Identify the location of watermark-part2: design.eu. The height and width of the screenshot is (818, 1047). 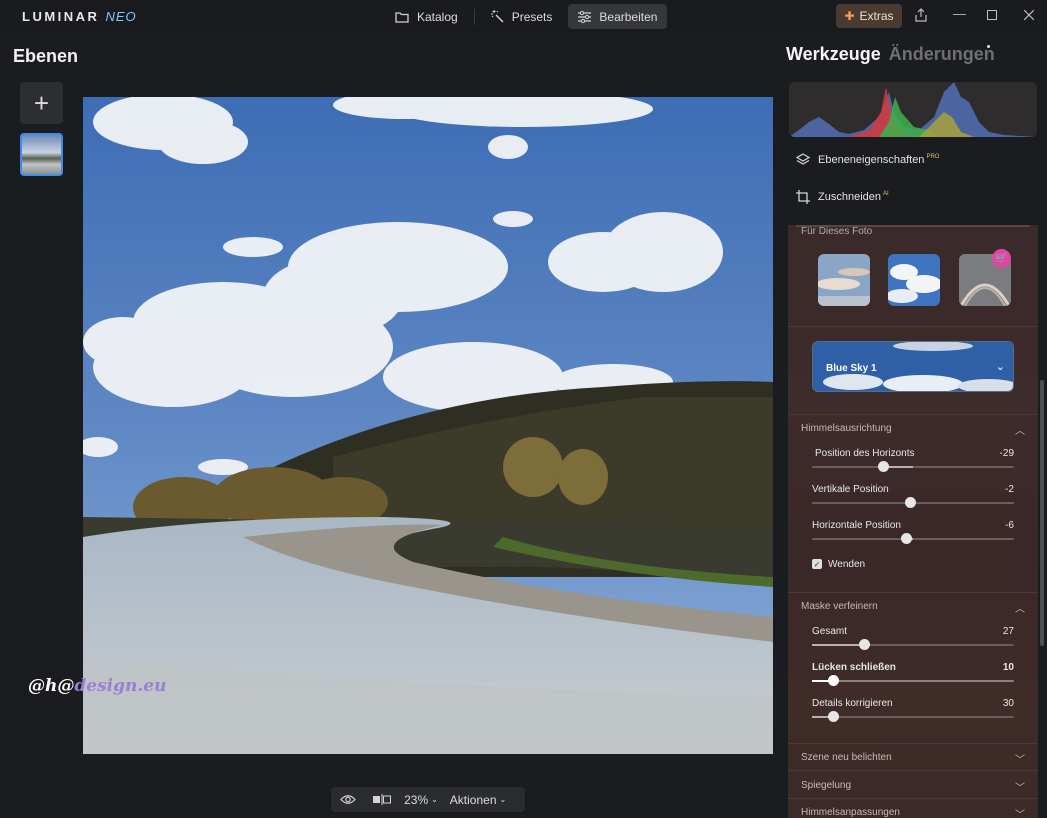
(120, 686).